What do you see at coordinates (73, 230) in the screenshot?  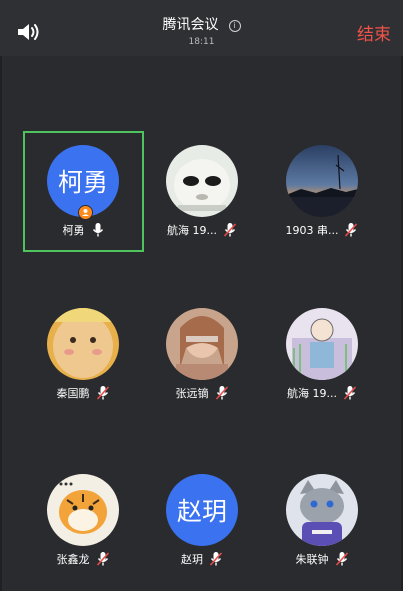 I see `participant-name: 柯勇` at bounding box center [73, 230].